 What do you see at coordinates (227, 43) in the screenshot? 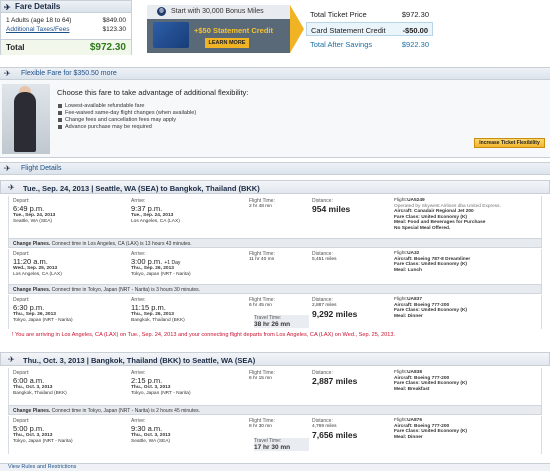
I see `learn-more-button: LEARN MORE` at bounding box center [227, 43].